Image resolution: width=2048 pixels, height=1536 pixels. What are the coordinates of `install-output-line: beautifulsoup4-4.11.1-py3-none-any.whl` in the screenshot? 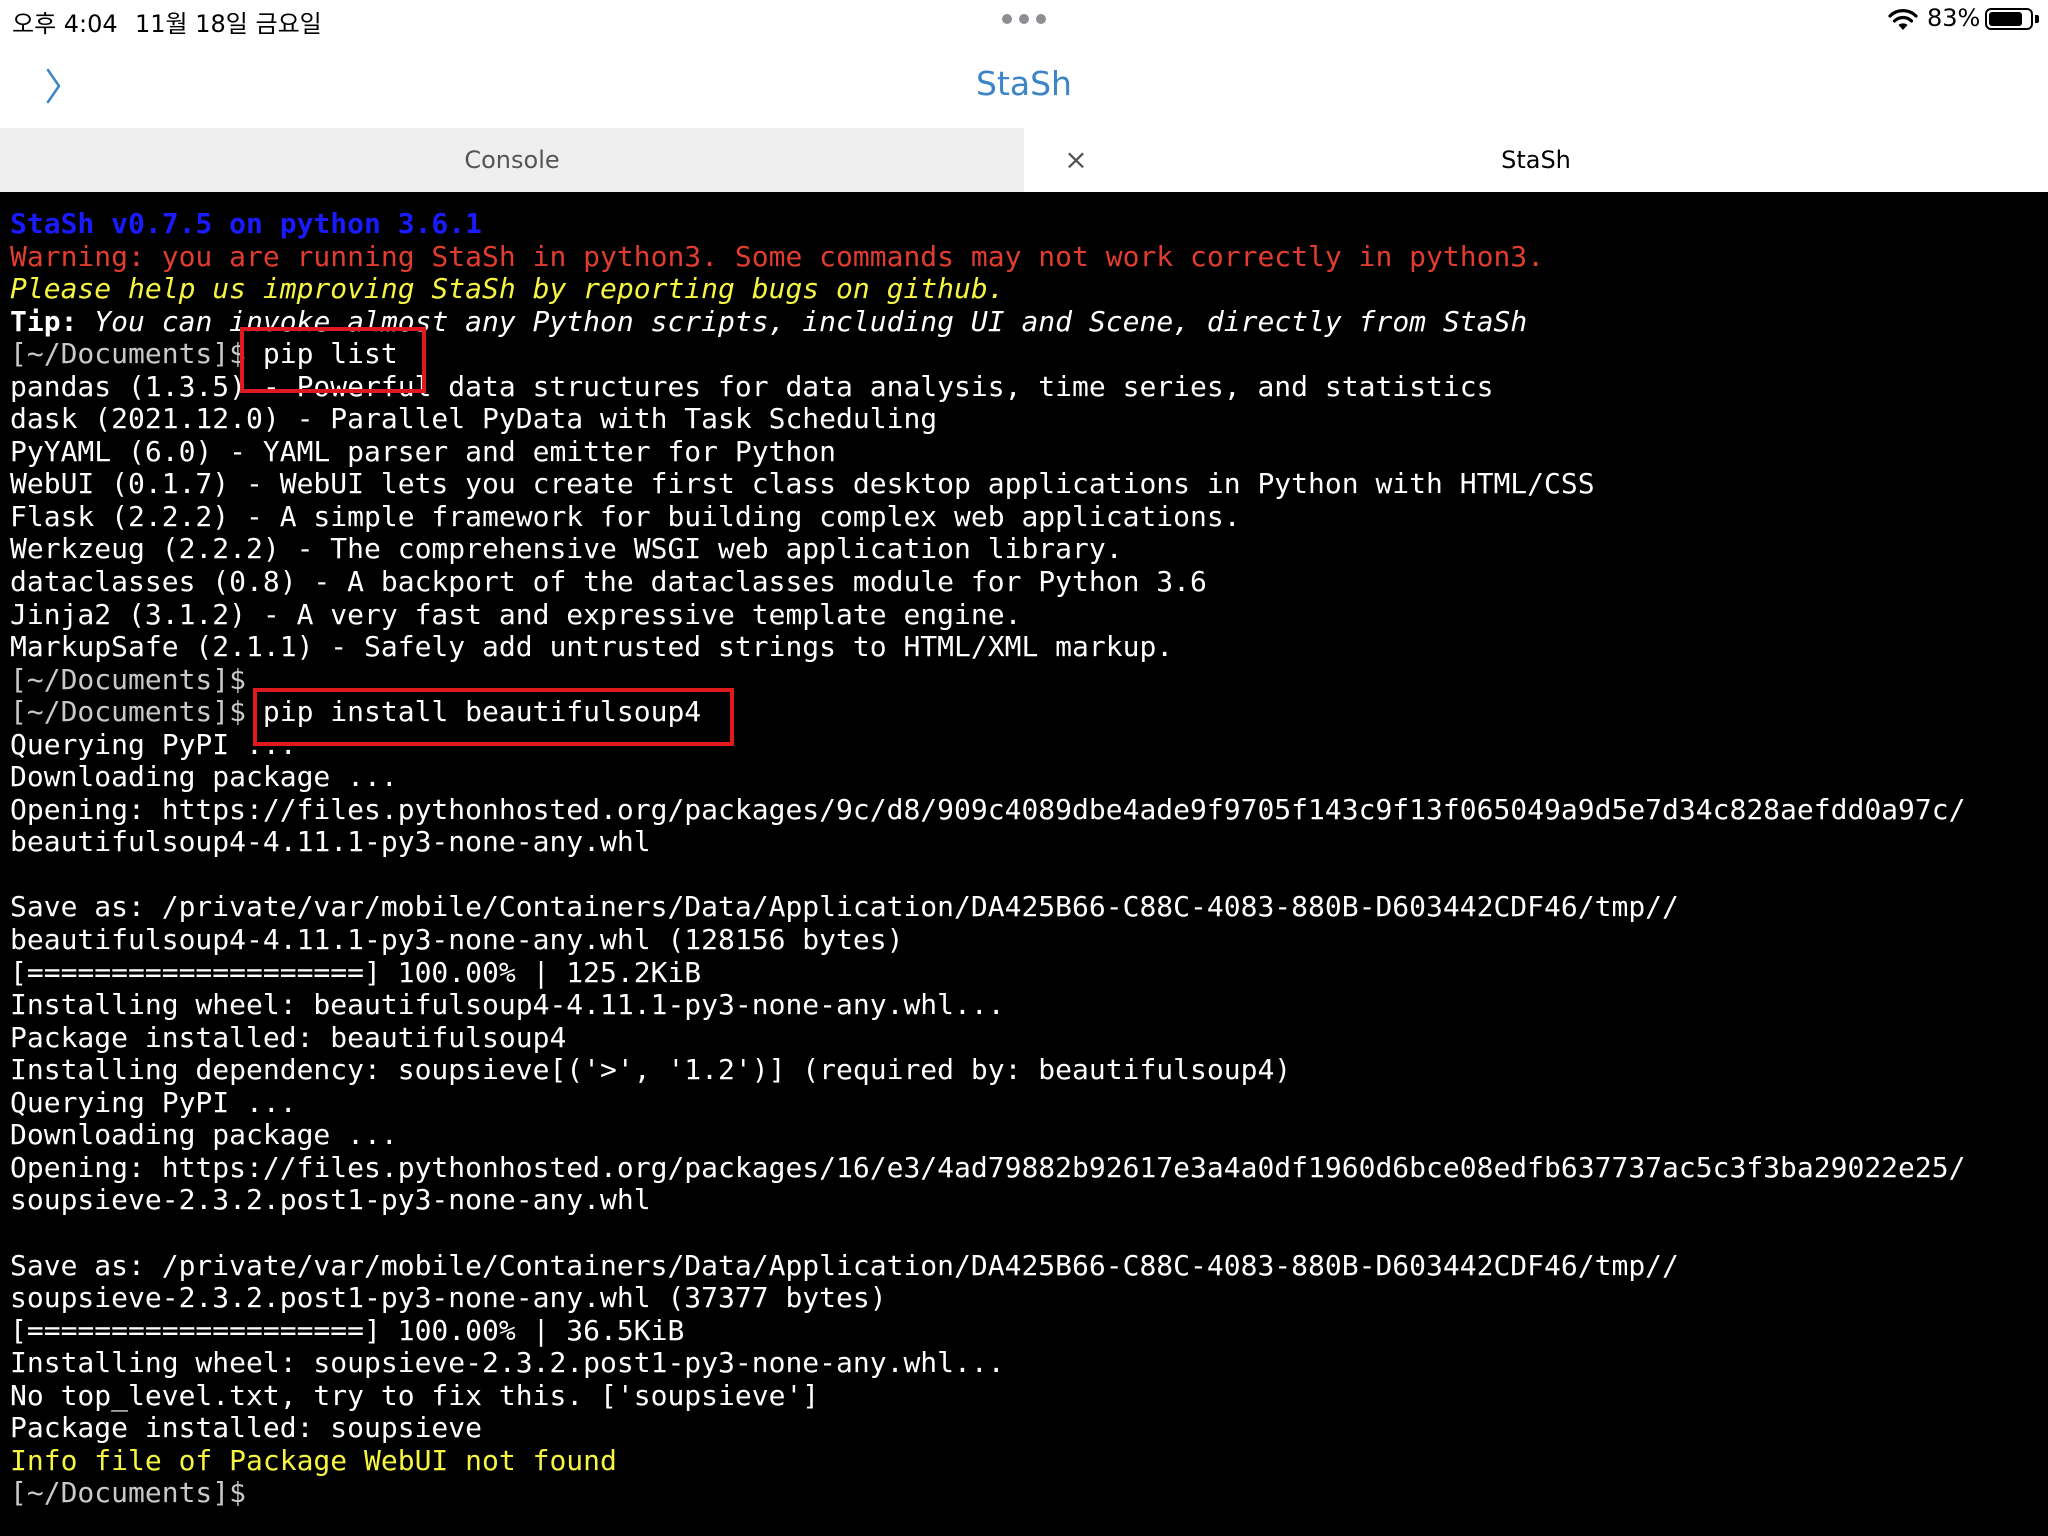 It's located at (330, 842).